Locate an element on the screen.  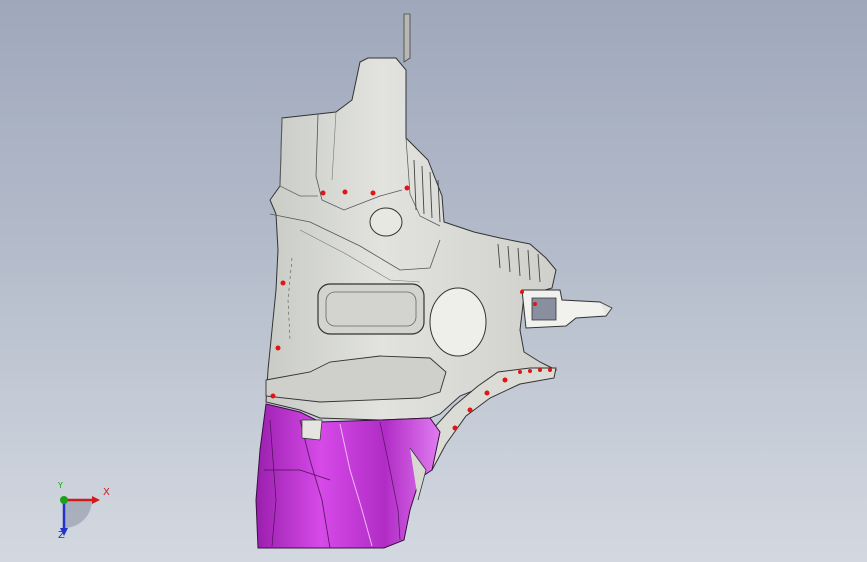
oblong-slot is located at coordinates (371, 309).